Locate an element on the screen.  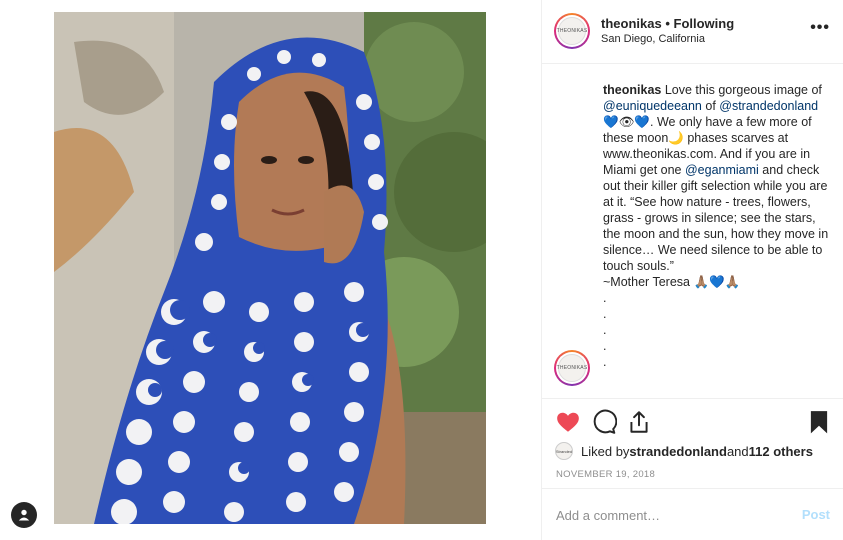
caption-author-avatar: THEONIKAS is located at coordinates (572, 368).